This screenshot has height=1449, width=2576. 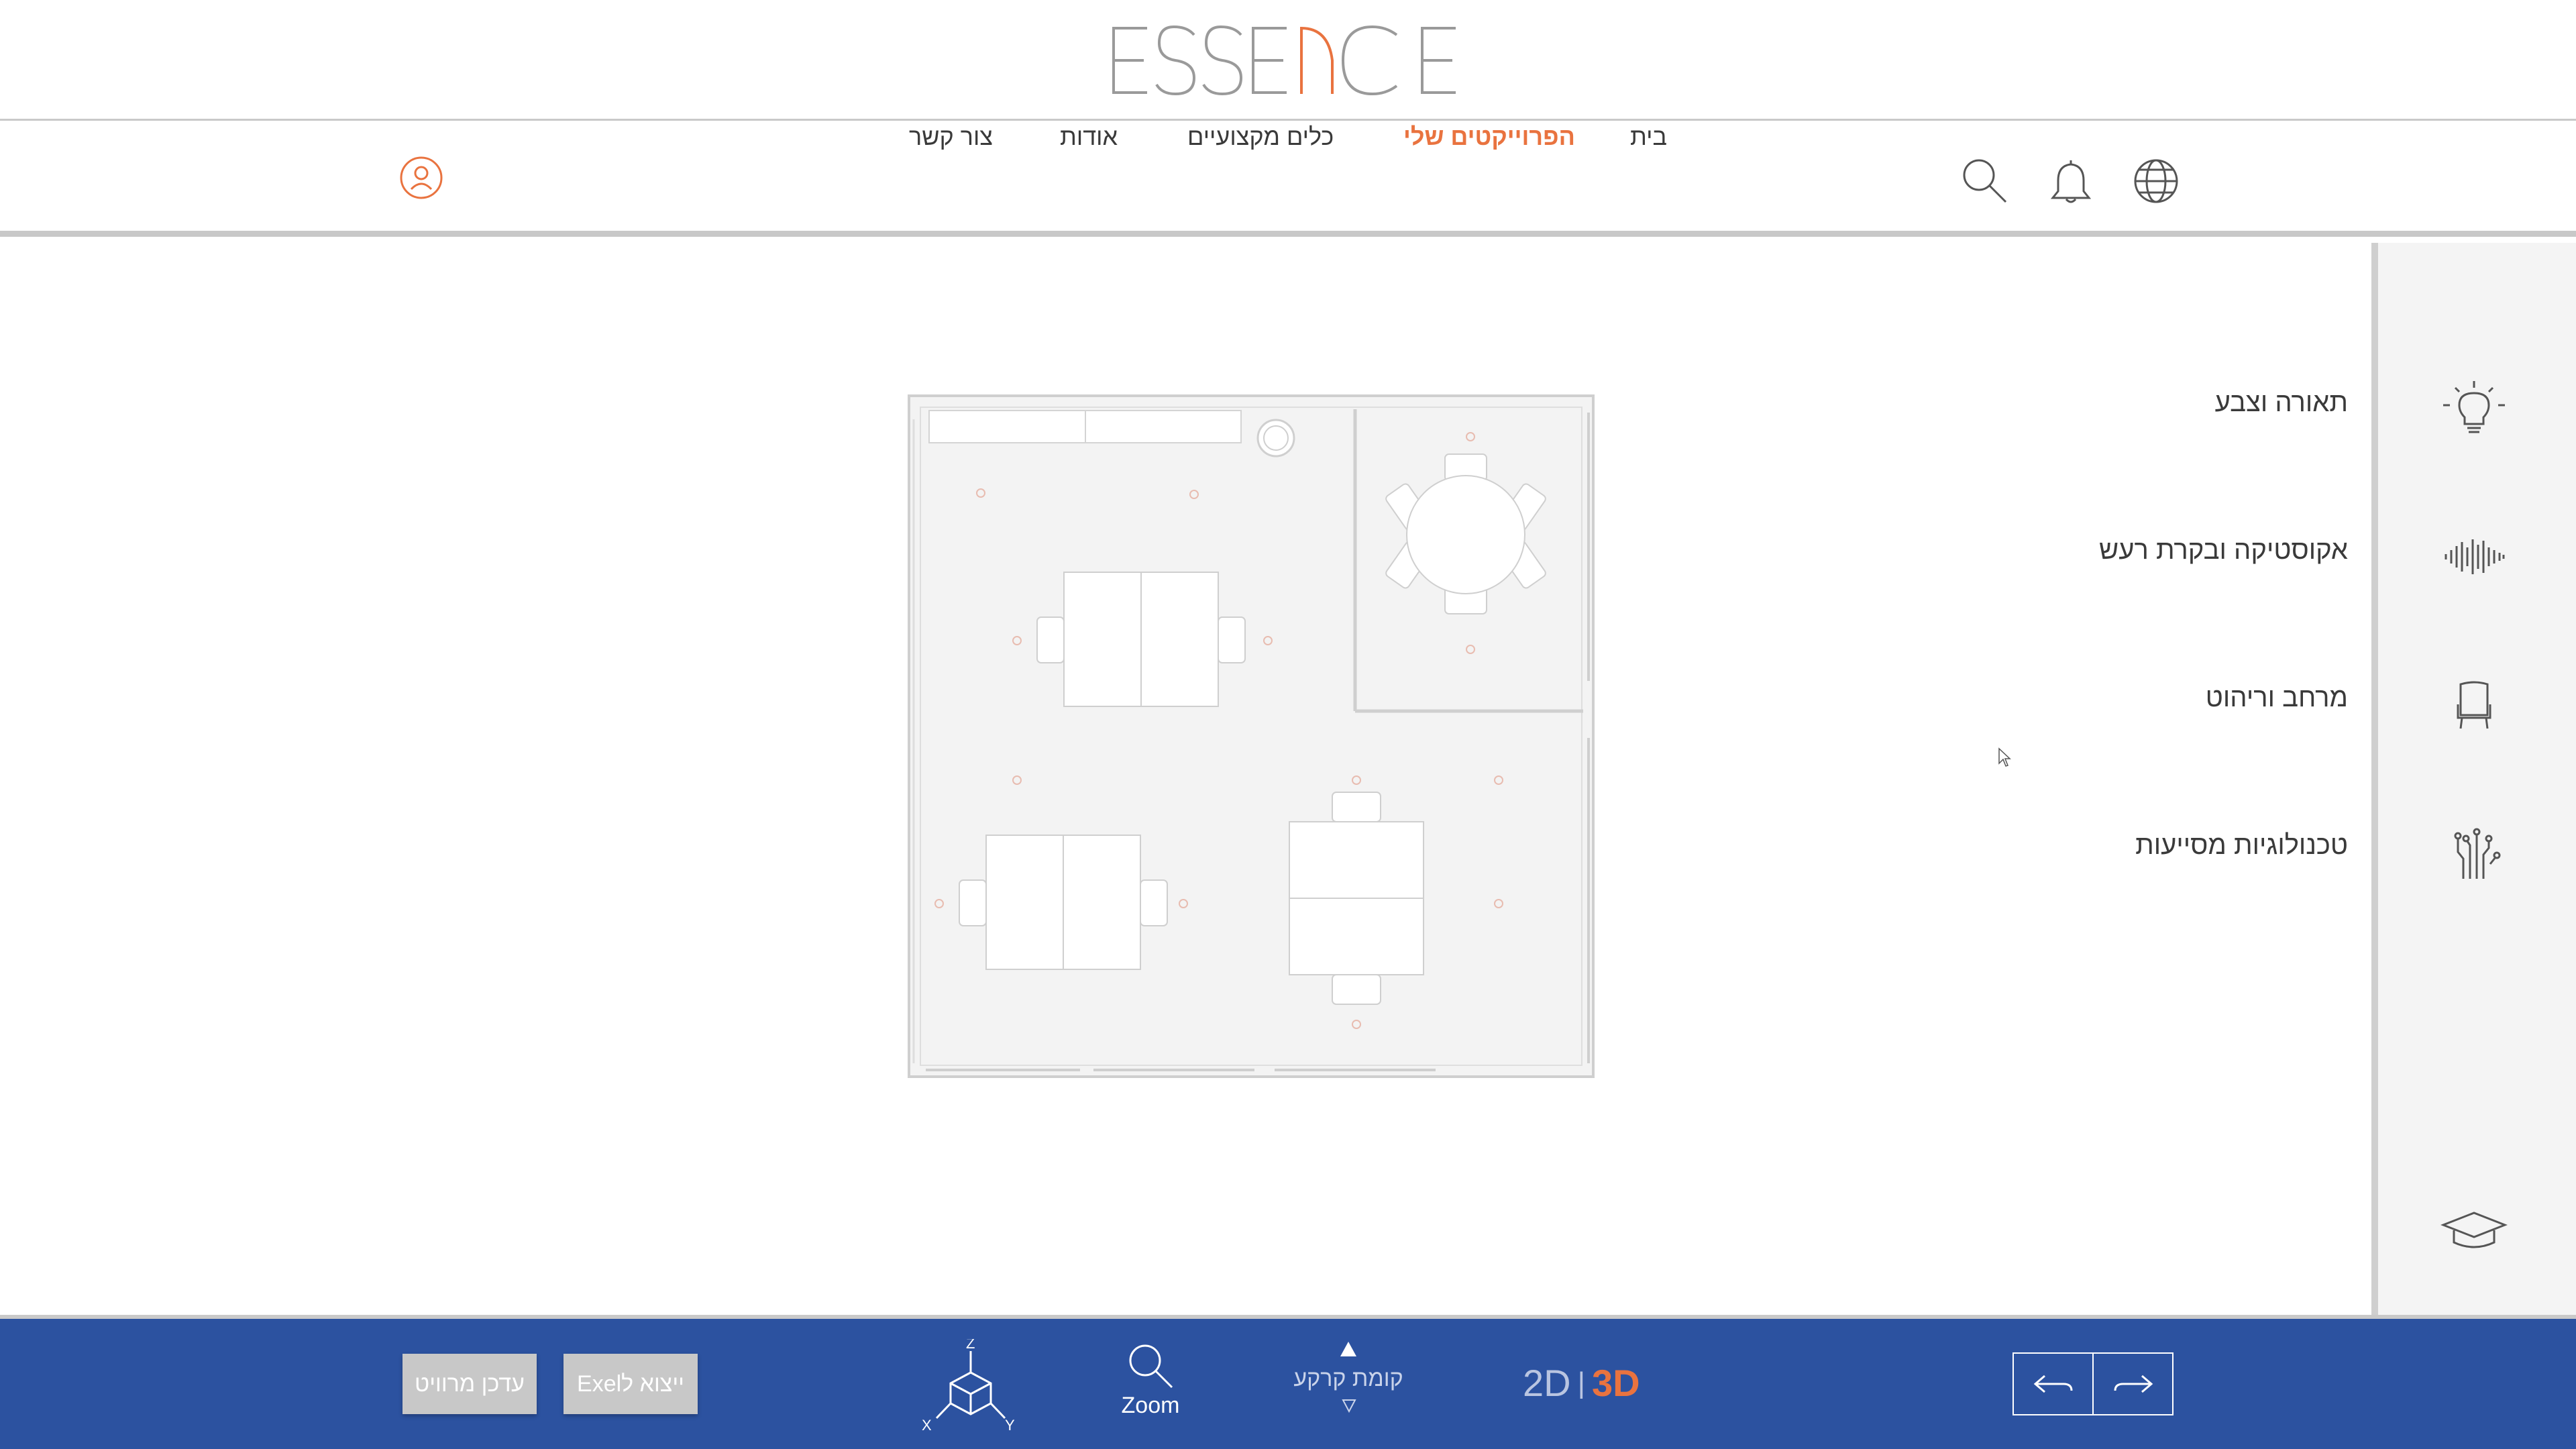 I want to click on side-panel, so click(x=2473, y=779).